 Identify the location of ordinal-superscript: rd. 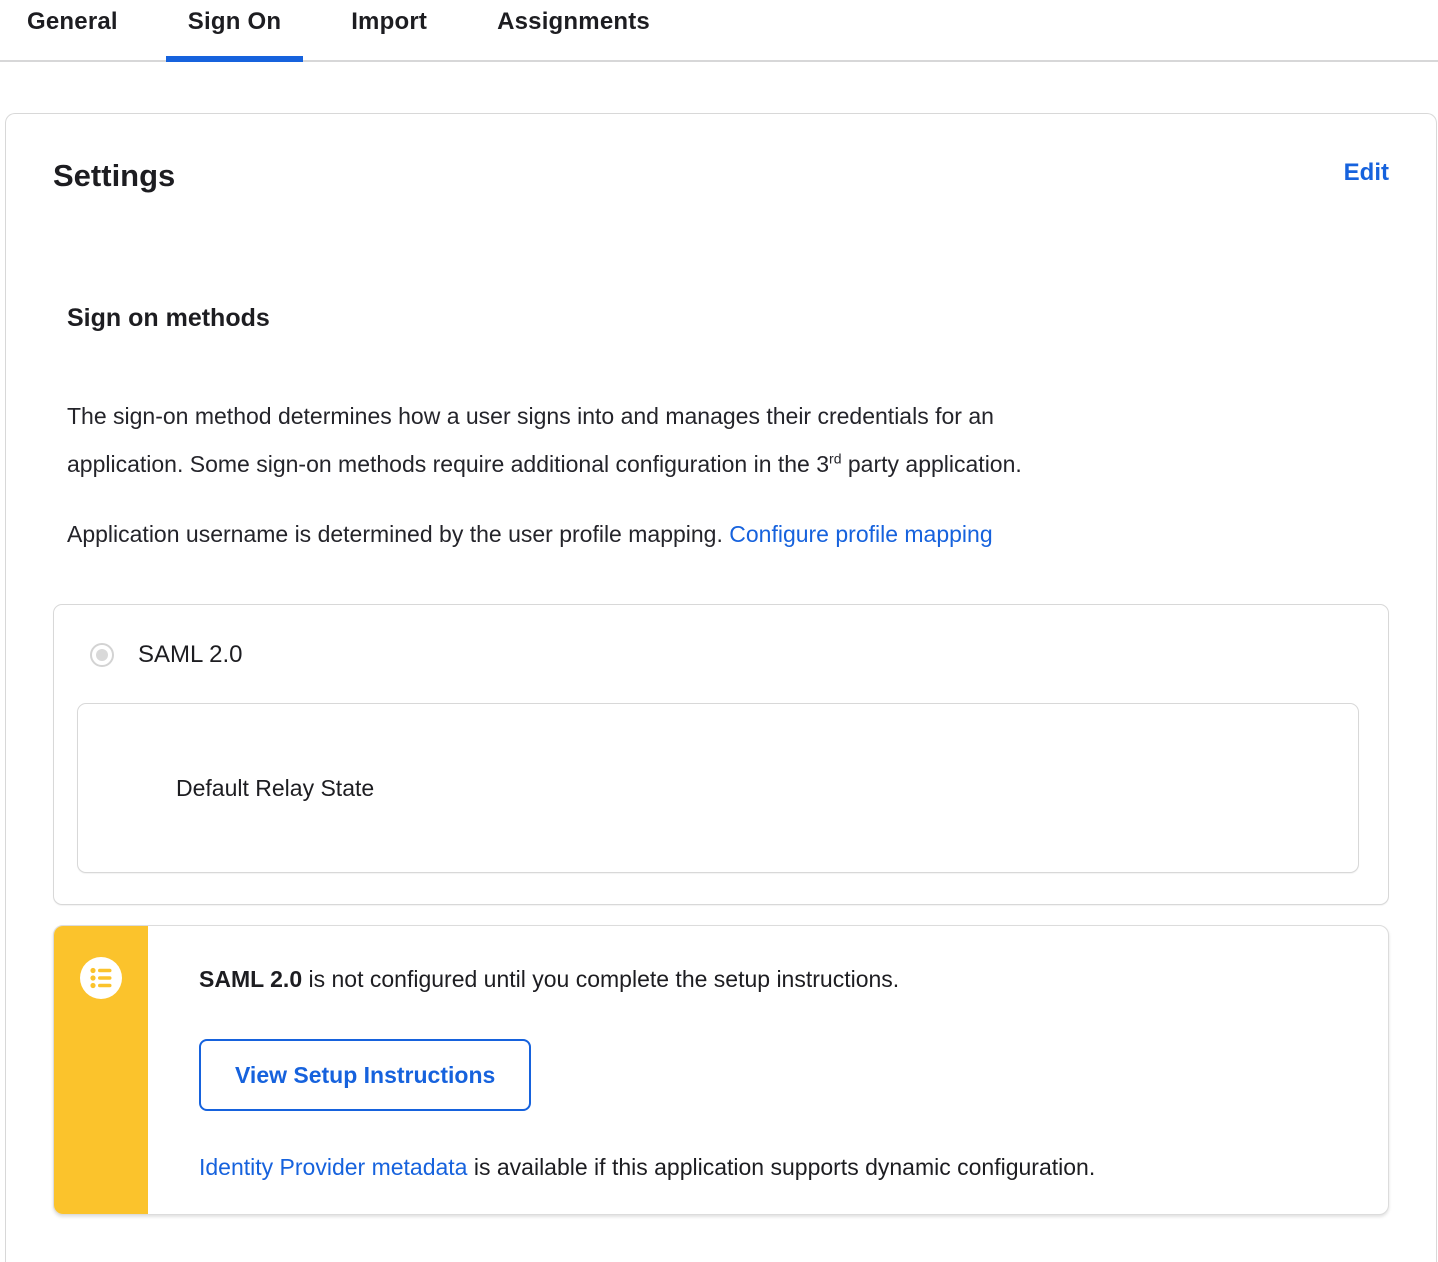
(835, 458).